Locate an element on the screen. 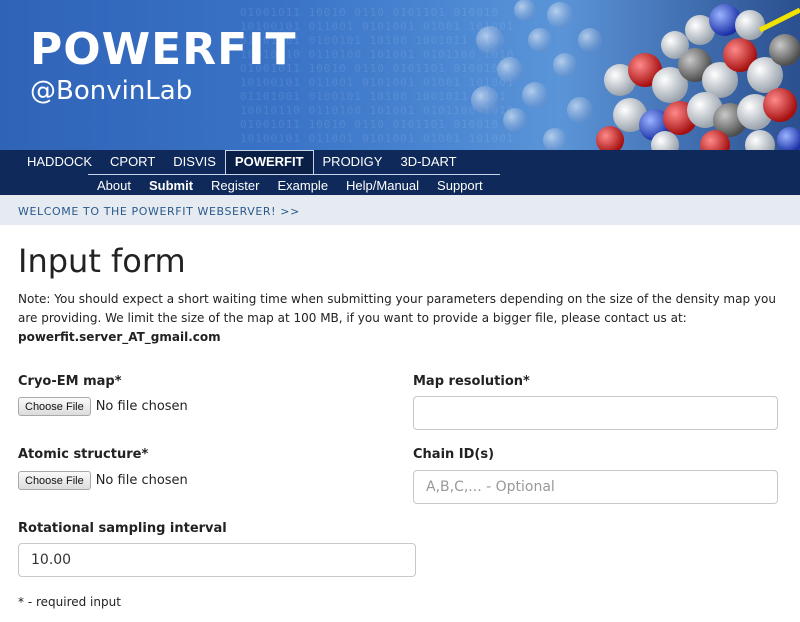  cryo-em-map-file-input: Choose File No file chosen is located at coordinates (103, 406).